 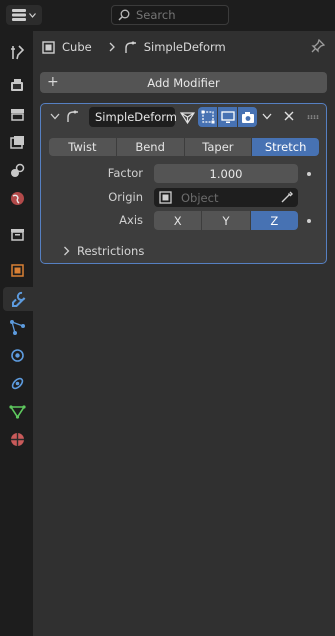 I want to click on tool-icon, so click(x=17, y=51).